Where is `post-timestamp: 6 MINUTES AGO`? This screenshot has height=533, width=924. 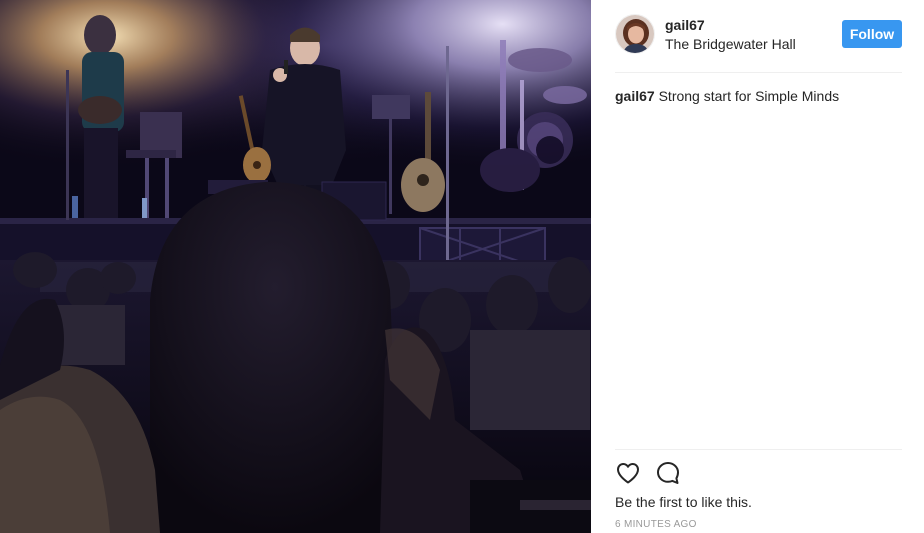 post-timestamp: 6 MINUTES AGO is located at coordinates (656, 524).